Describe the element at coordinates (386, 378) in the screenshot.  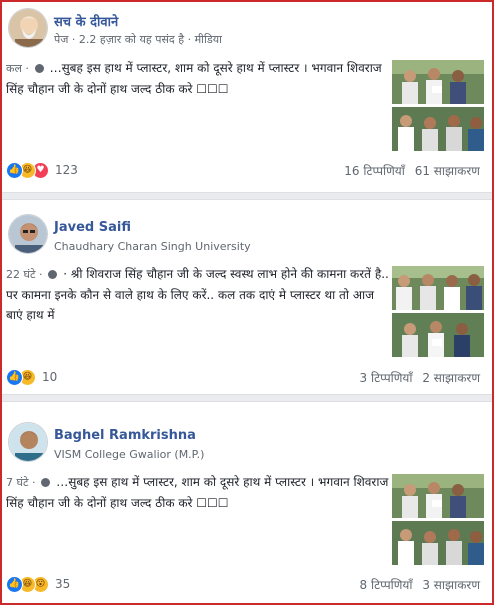
I see `comments-count: 3 टिप्पणियाँ` at that location.